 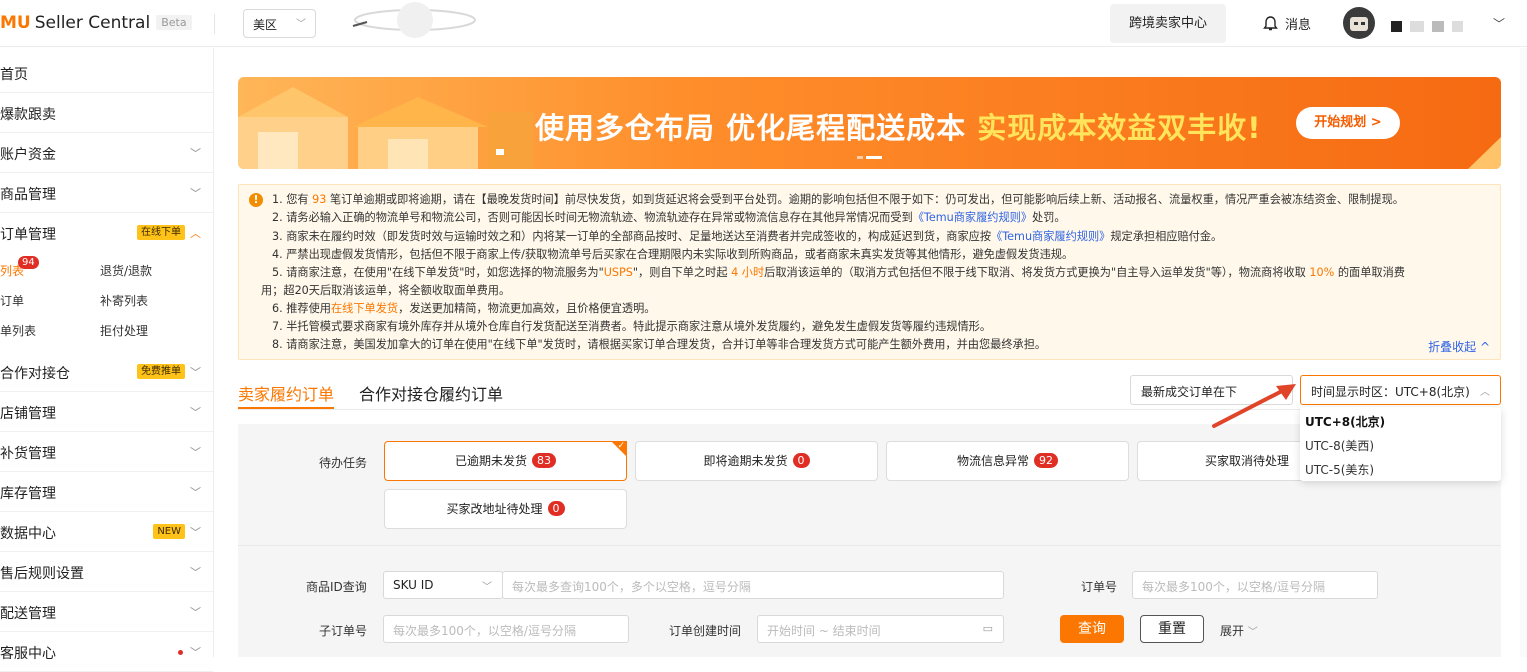 What do you see at coordinates (1400, 390) in the screenshot?
I see `timezone-select: 时间显示时区：UTC+8(北京) ︿` at bounding box center [1400, 390].